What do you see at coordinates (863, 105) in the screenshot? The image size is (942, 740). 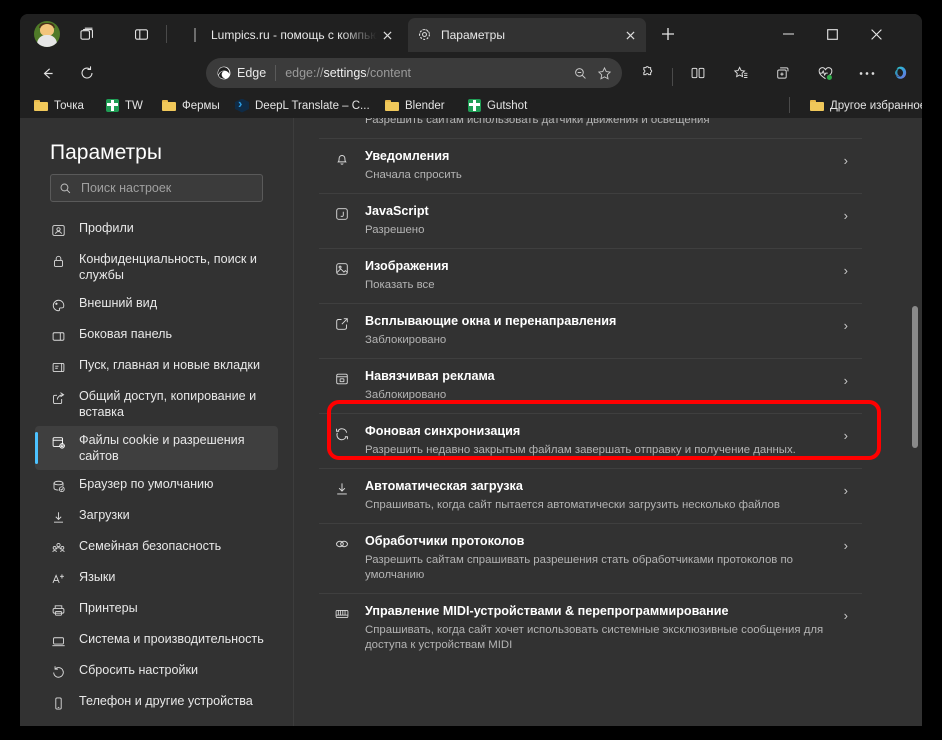 I see `other-favorites-button: Другое избранное` at bounding box center [863, 105].